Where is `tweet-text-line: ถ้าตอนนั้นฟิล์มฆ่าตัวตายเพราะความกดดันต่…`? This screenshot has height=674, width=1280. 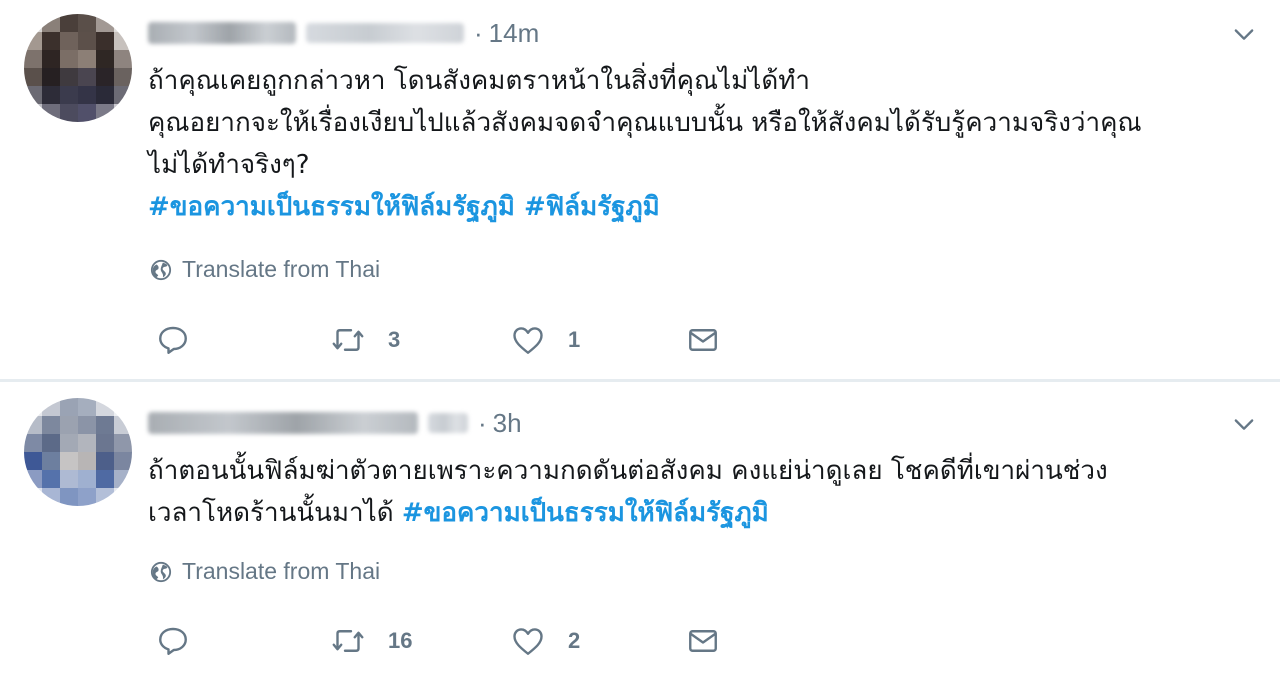 tweet-text-line: ถ้าตอนนั้นฟิล์มฆ่าตัวตายเพราะความกดดันต่… is located at coordinates (628, 471).